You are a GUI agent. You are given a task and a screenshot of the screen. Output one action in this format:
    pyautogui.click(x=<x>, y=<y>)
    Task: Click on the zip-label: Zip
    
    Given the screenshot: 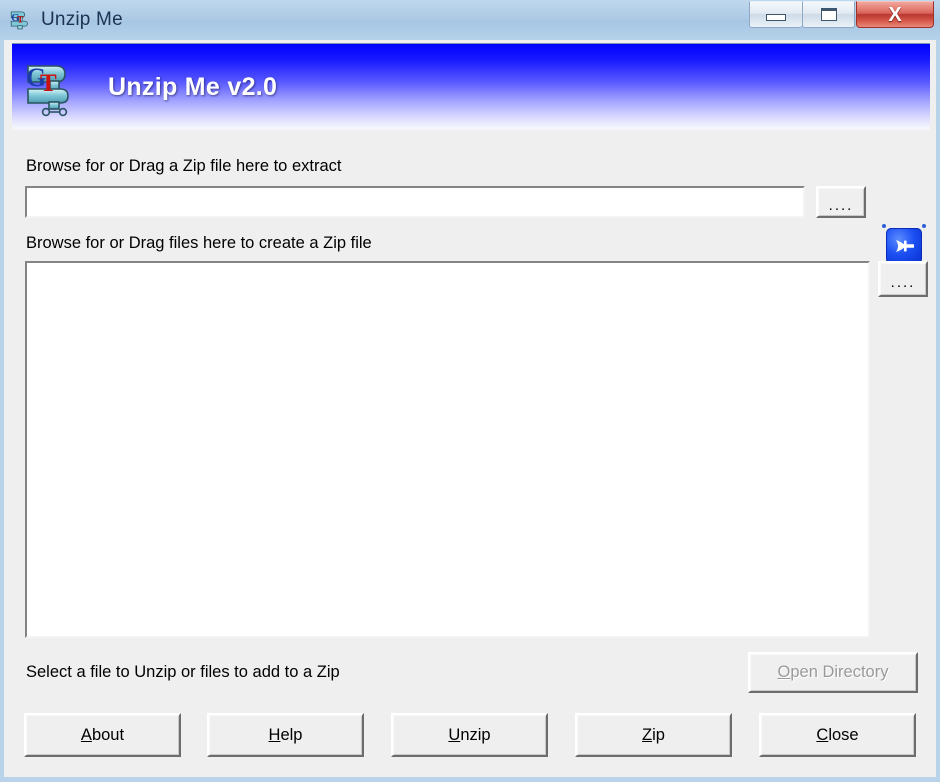 What is the action you would take?
    pyautogui.click(x=653, y=735)
    